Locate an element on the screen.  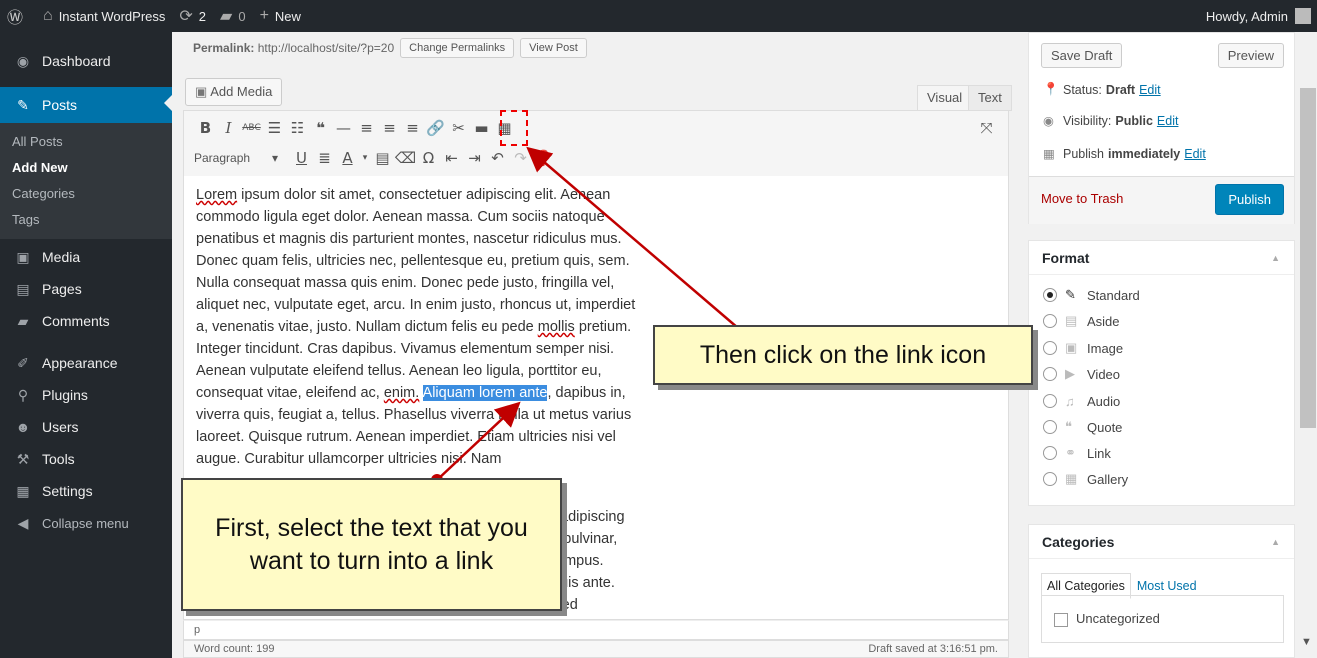
radio-audio is located at coordinates (1050, 401).